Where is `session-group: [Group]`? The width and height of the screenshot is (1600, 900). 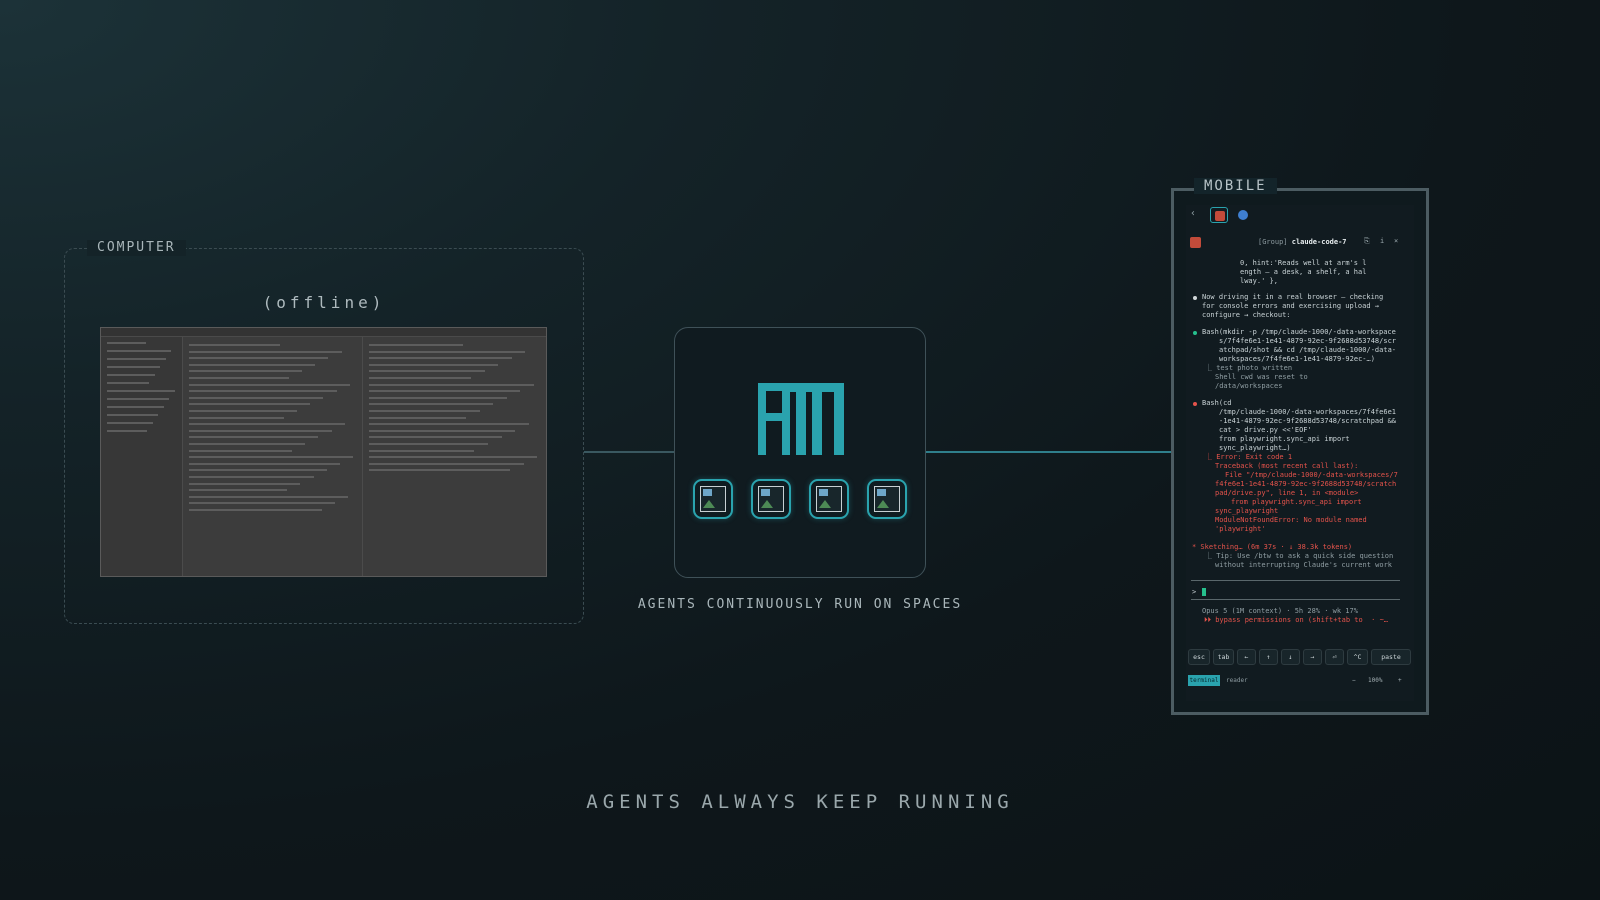 session-group: [Group] is located at coordinates (1273, 242).